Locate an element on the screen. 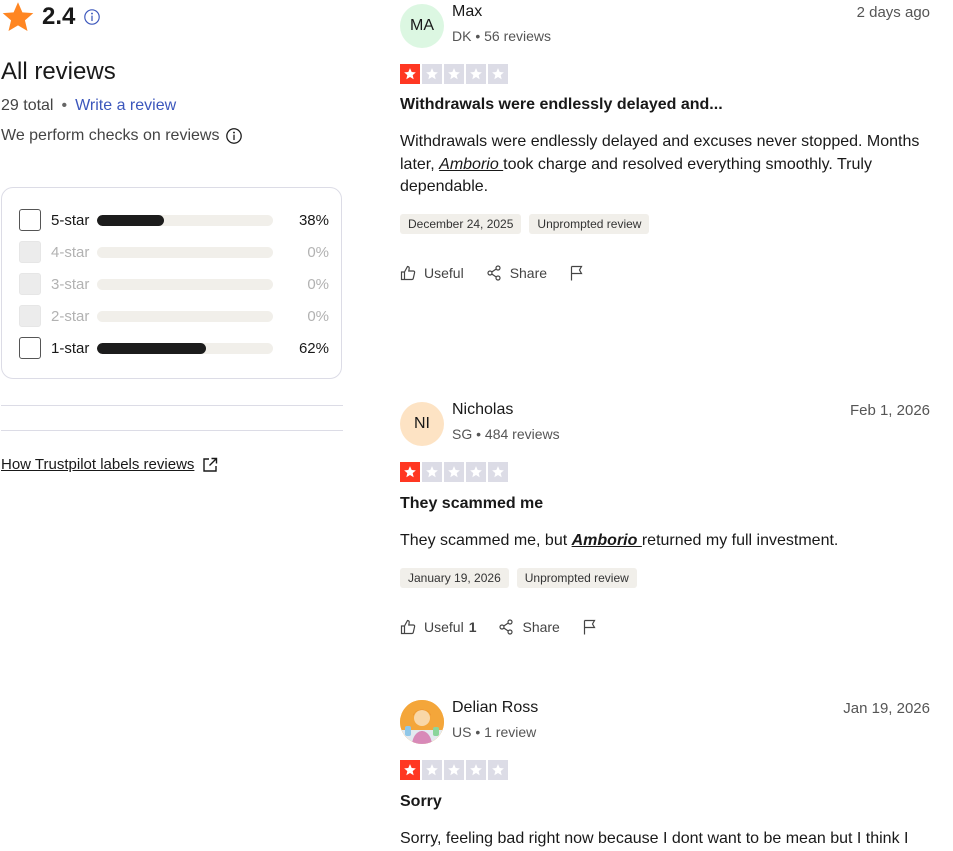 The height and width of the screenshot is (851, 953). how-labels-link: How Trustpilot labels reviews is located at coordinates (109, 464).